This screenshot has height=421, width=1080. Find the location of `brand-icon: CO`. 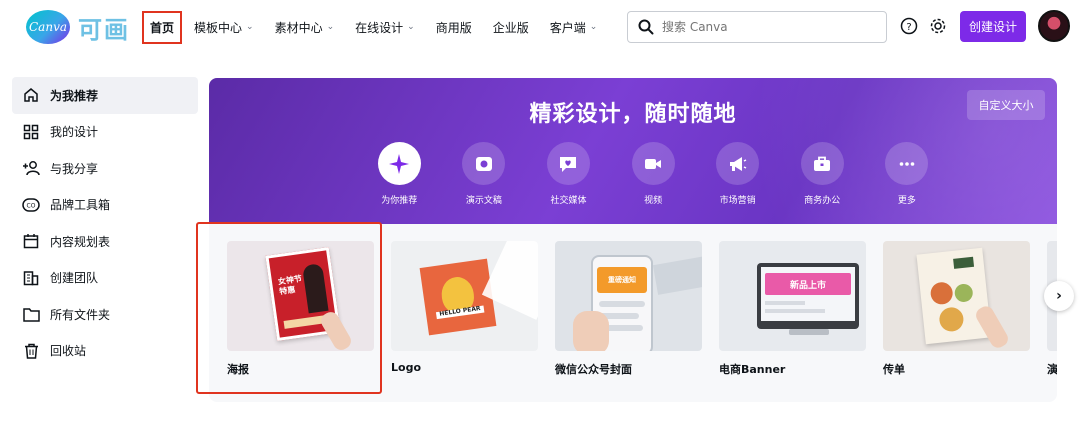

brand-icon: CO is located at coordinates (31, 205).